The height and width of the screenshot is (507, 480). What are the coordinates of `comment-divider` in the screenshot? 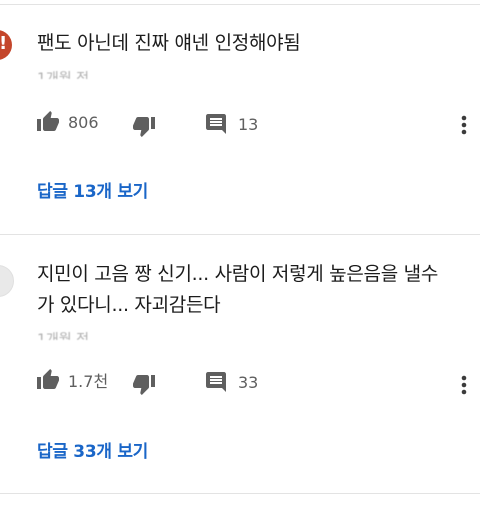 It's located at (240, 493).